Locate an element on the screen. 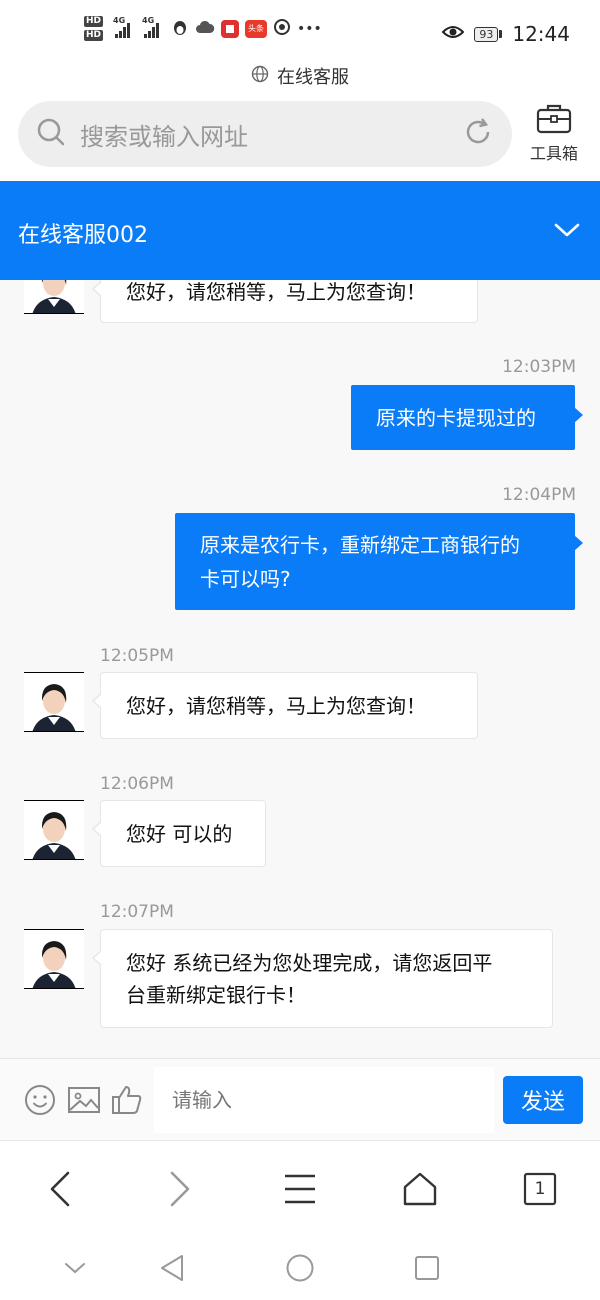  page-title: 在线客服 is located at coordinates (313, 77).